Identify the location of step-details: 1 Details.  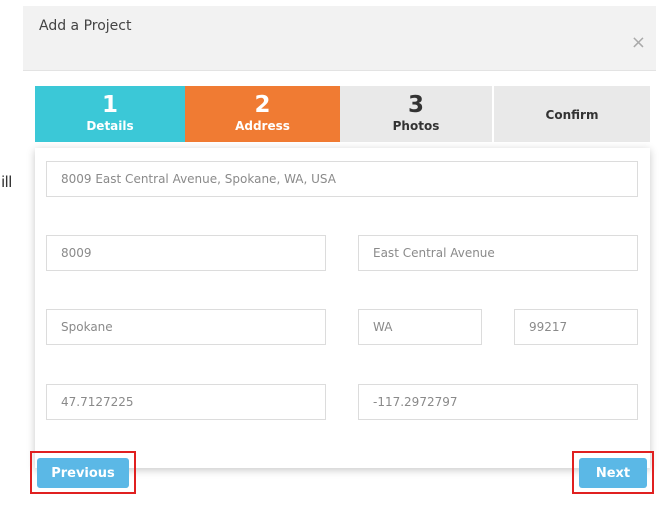
(110, 114).